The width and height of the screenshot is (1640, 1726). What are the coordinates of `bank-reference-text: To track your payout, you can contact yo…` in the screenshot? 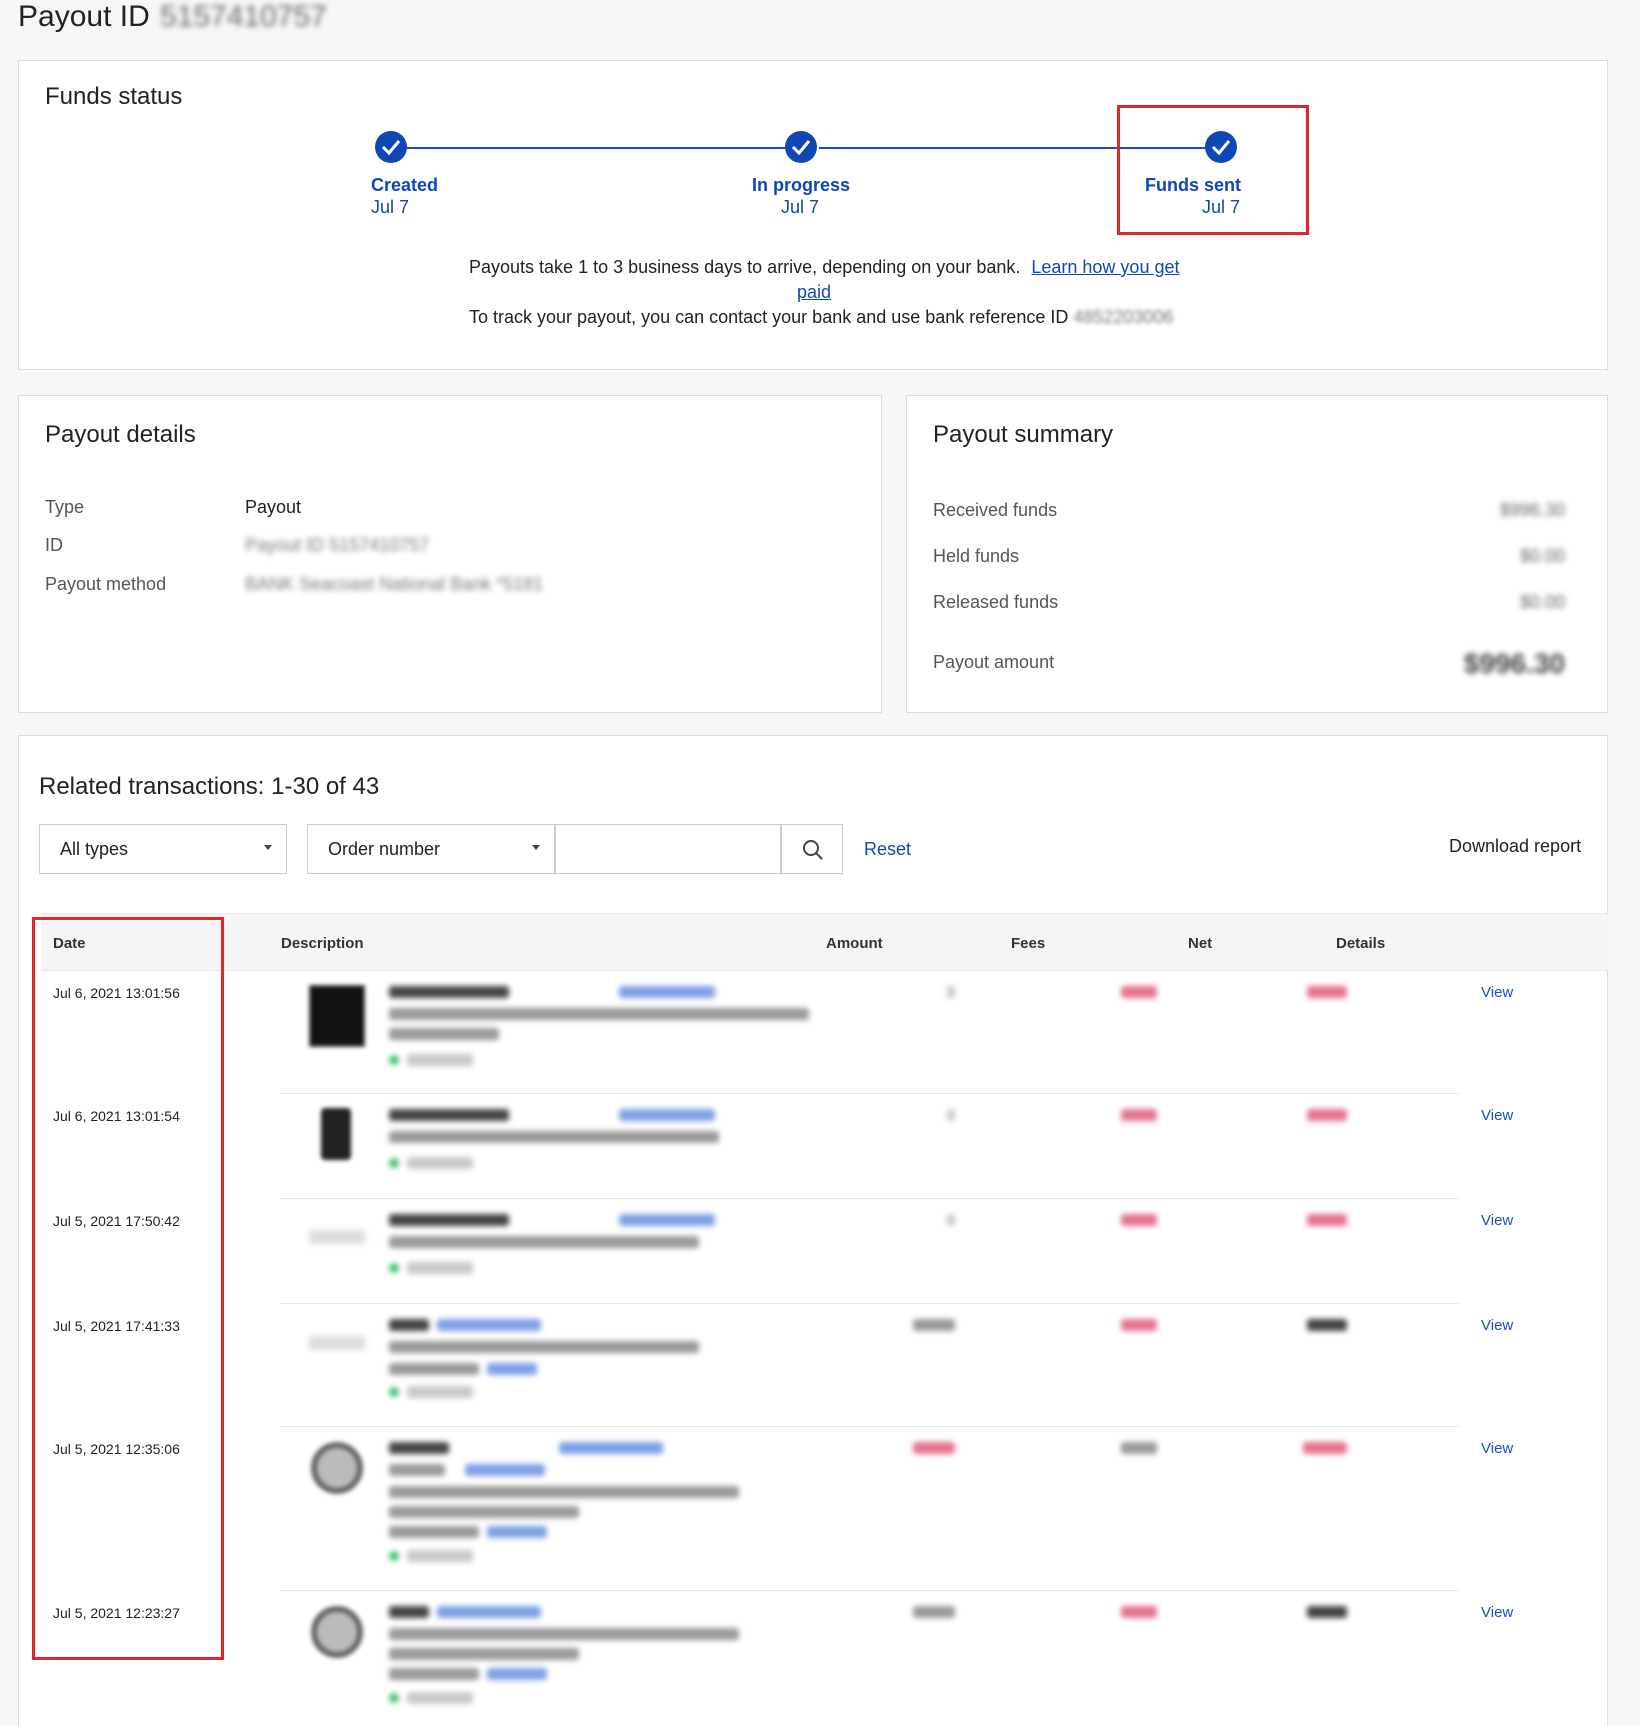 It's located at (821, 317).